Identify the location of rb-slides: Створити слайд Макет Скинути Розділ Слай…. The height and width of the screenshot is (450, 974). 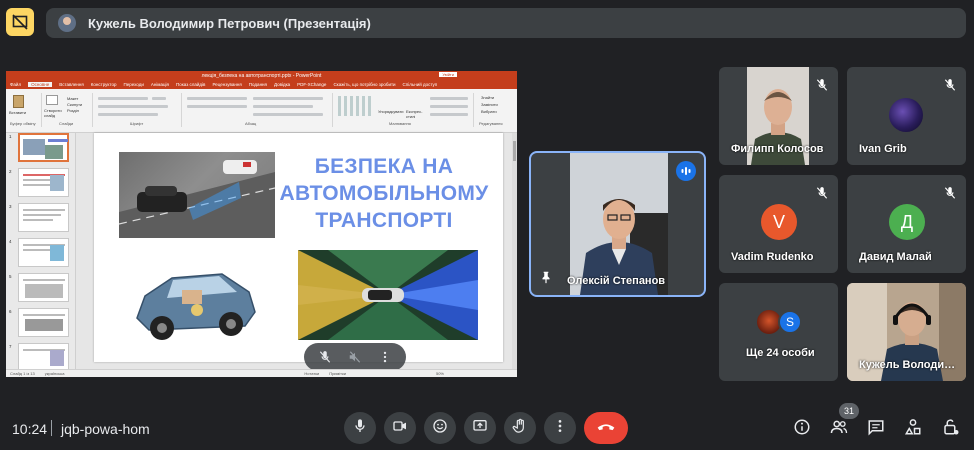
(68, 110).